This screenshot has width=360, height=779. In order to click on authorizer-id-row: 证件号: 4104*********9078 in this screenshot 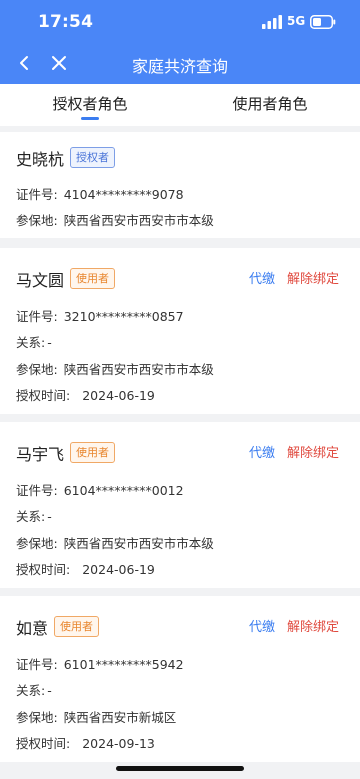, I will do `click(100, 193)`.